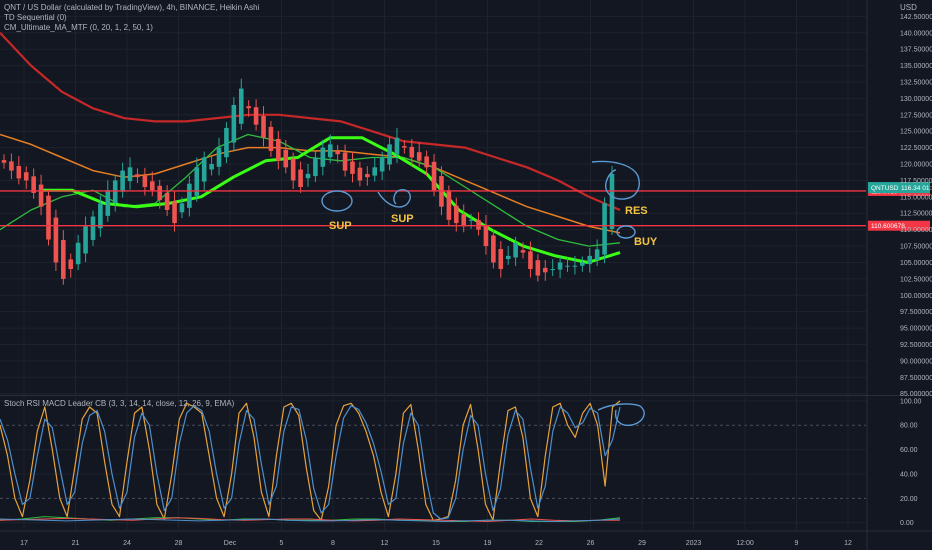  I want to click on price-tick-label: 135.000000, so click(916, 66).